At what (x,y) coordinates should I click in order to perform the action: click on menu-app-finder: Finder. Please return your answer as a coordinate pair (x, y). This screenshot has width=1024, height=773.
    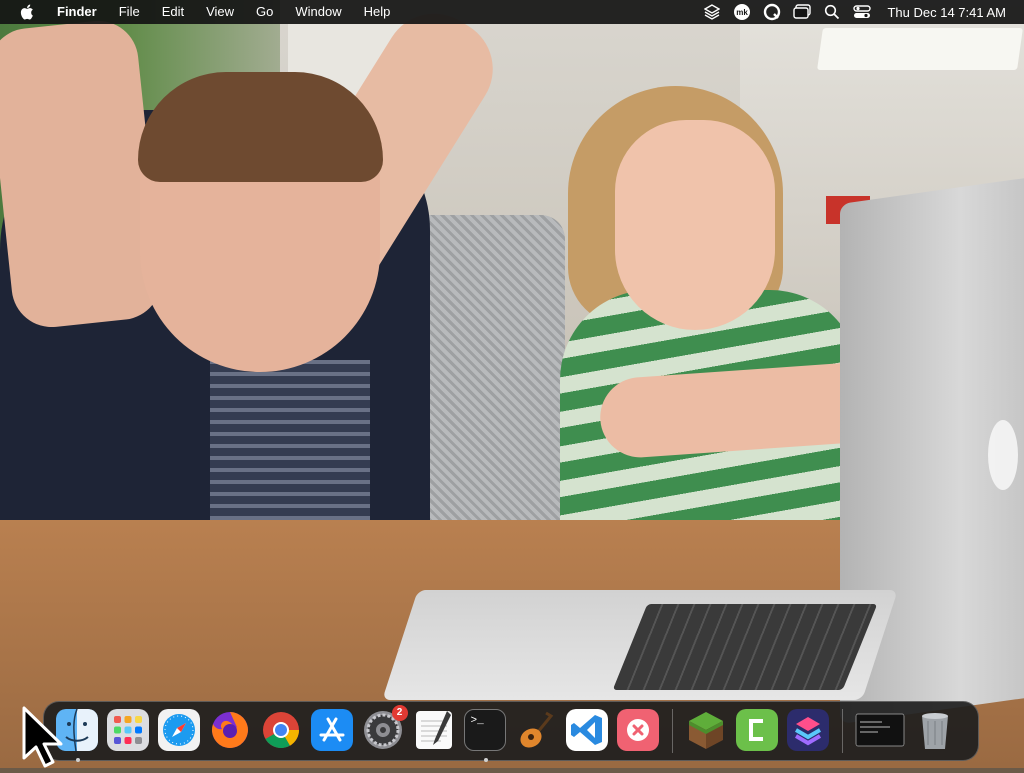
    Looking at the image, I should click on (79, 12).